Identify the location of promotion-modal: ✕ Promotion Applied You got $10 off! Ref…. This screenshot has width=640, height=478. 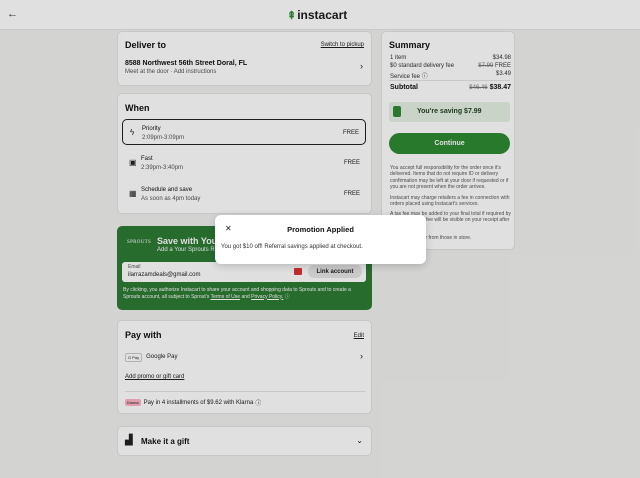
(320, 239).